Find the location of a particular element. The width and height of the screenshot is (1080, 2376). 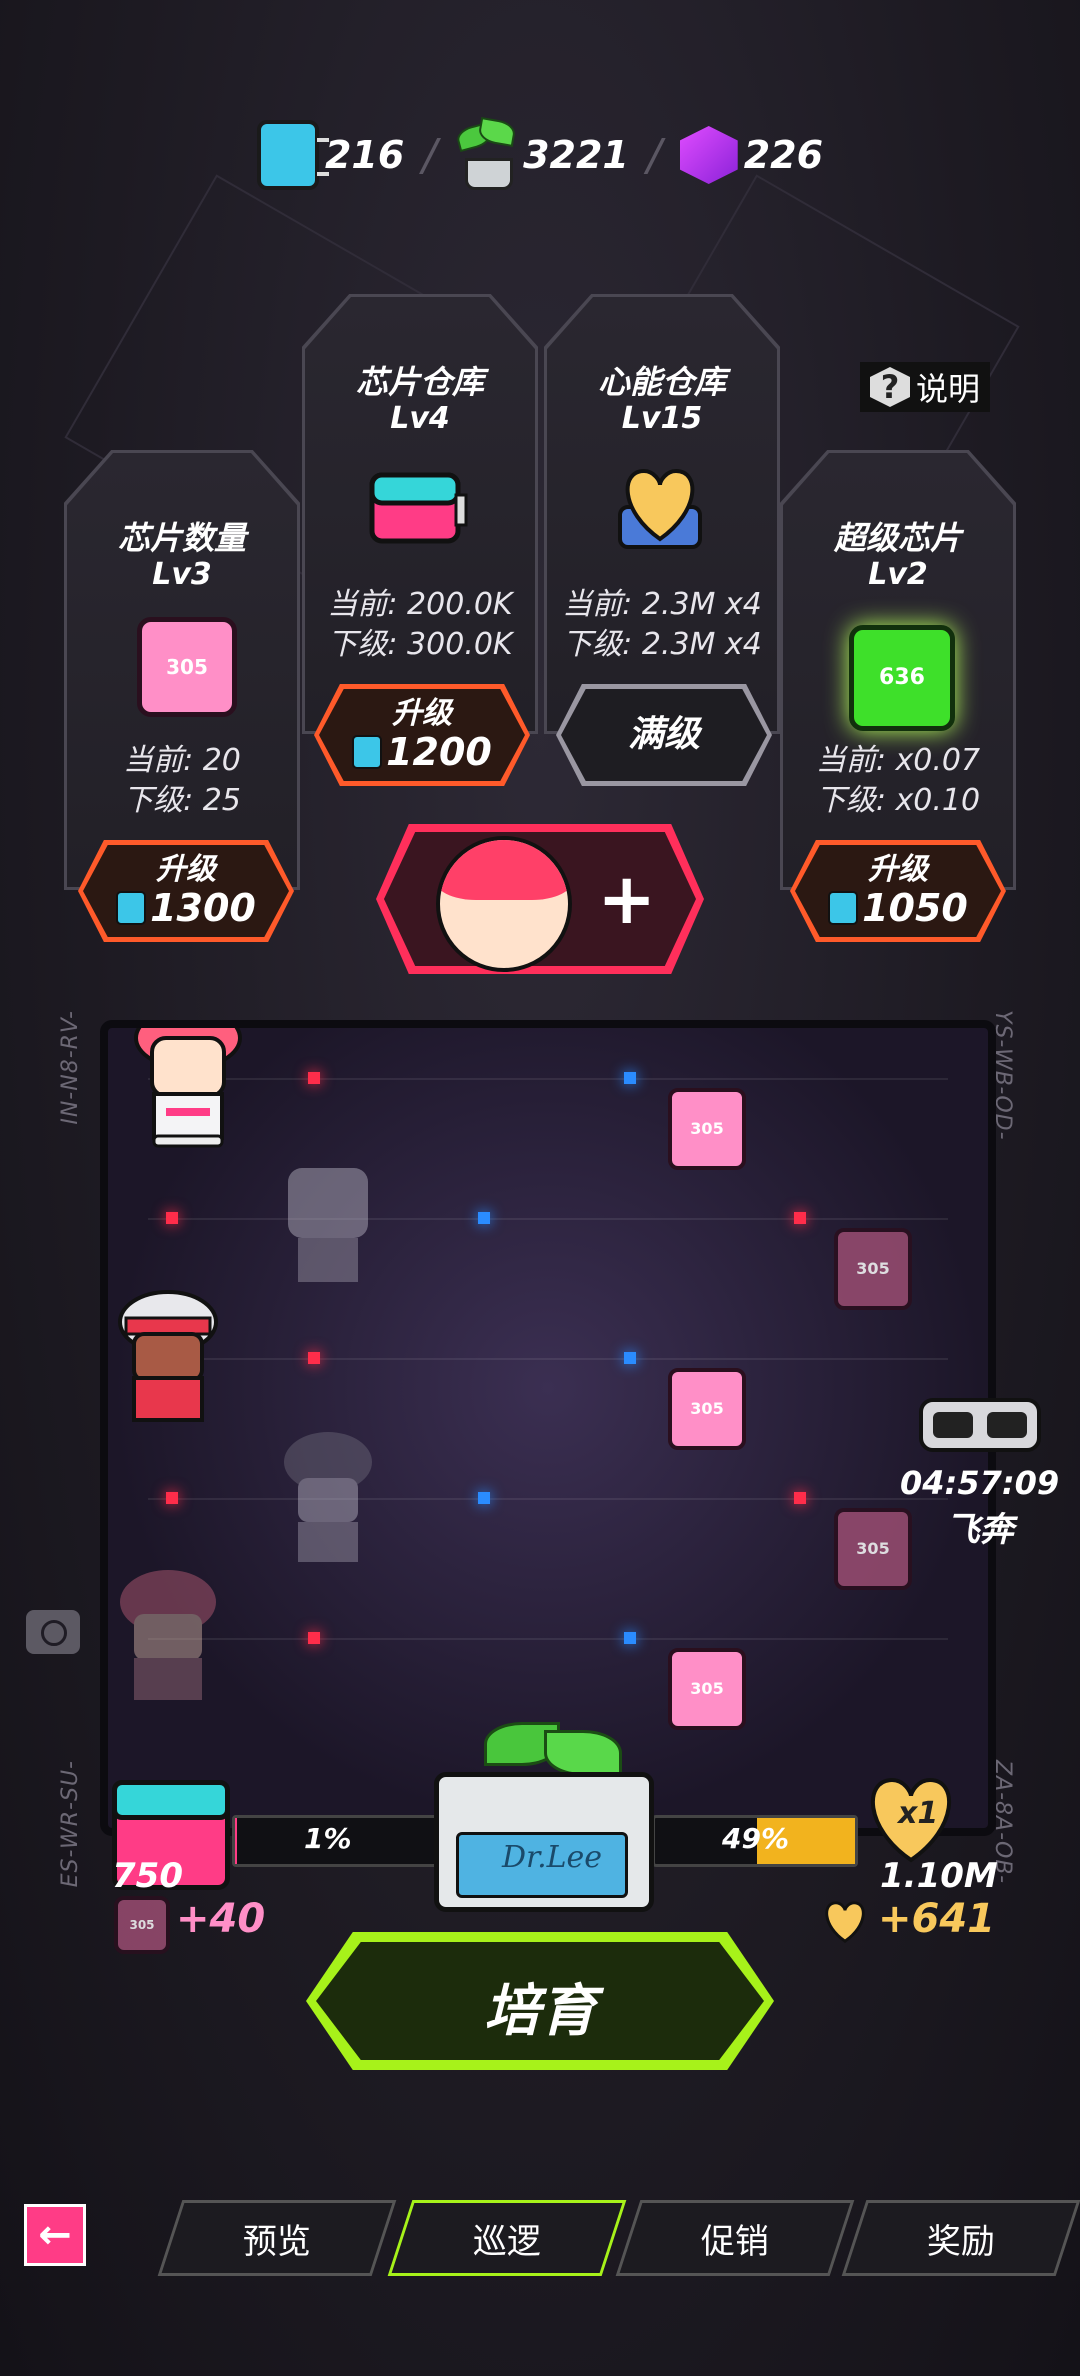

panel-level: Lv3 is located at coordinates (182, 574).